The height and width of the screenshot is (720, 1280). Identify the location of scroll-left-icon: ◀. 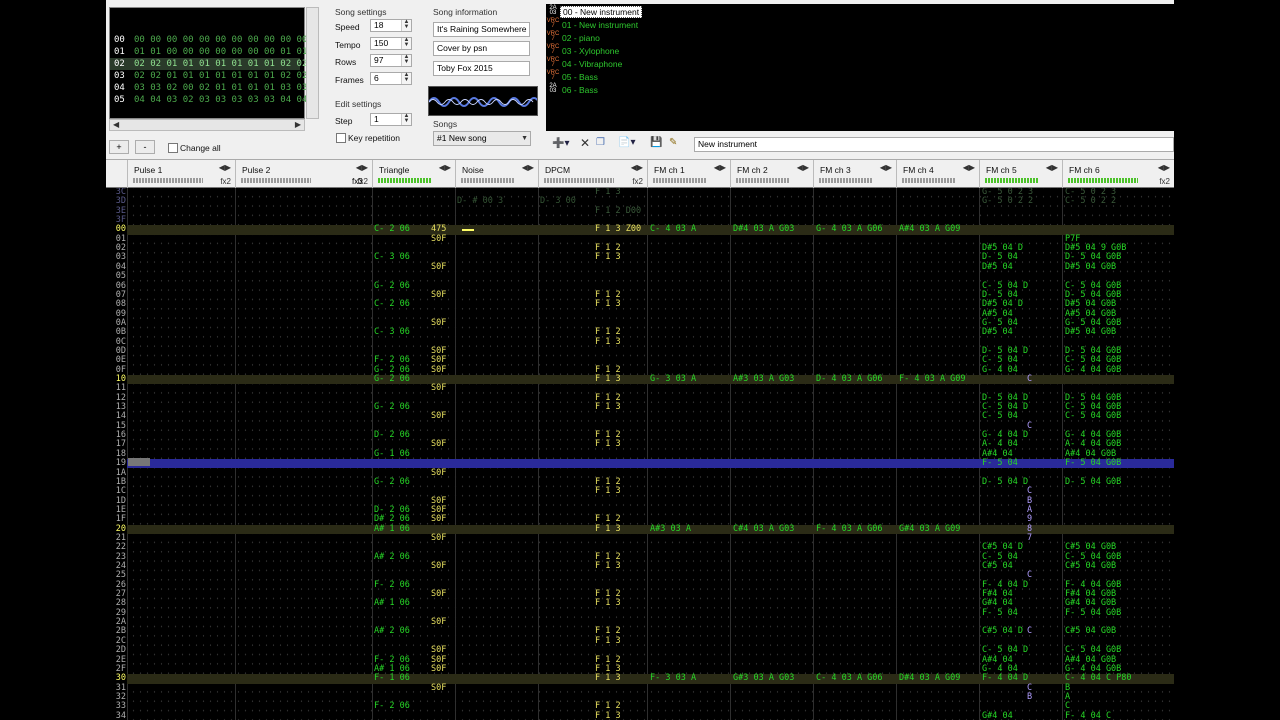
(116, 124).